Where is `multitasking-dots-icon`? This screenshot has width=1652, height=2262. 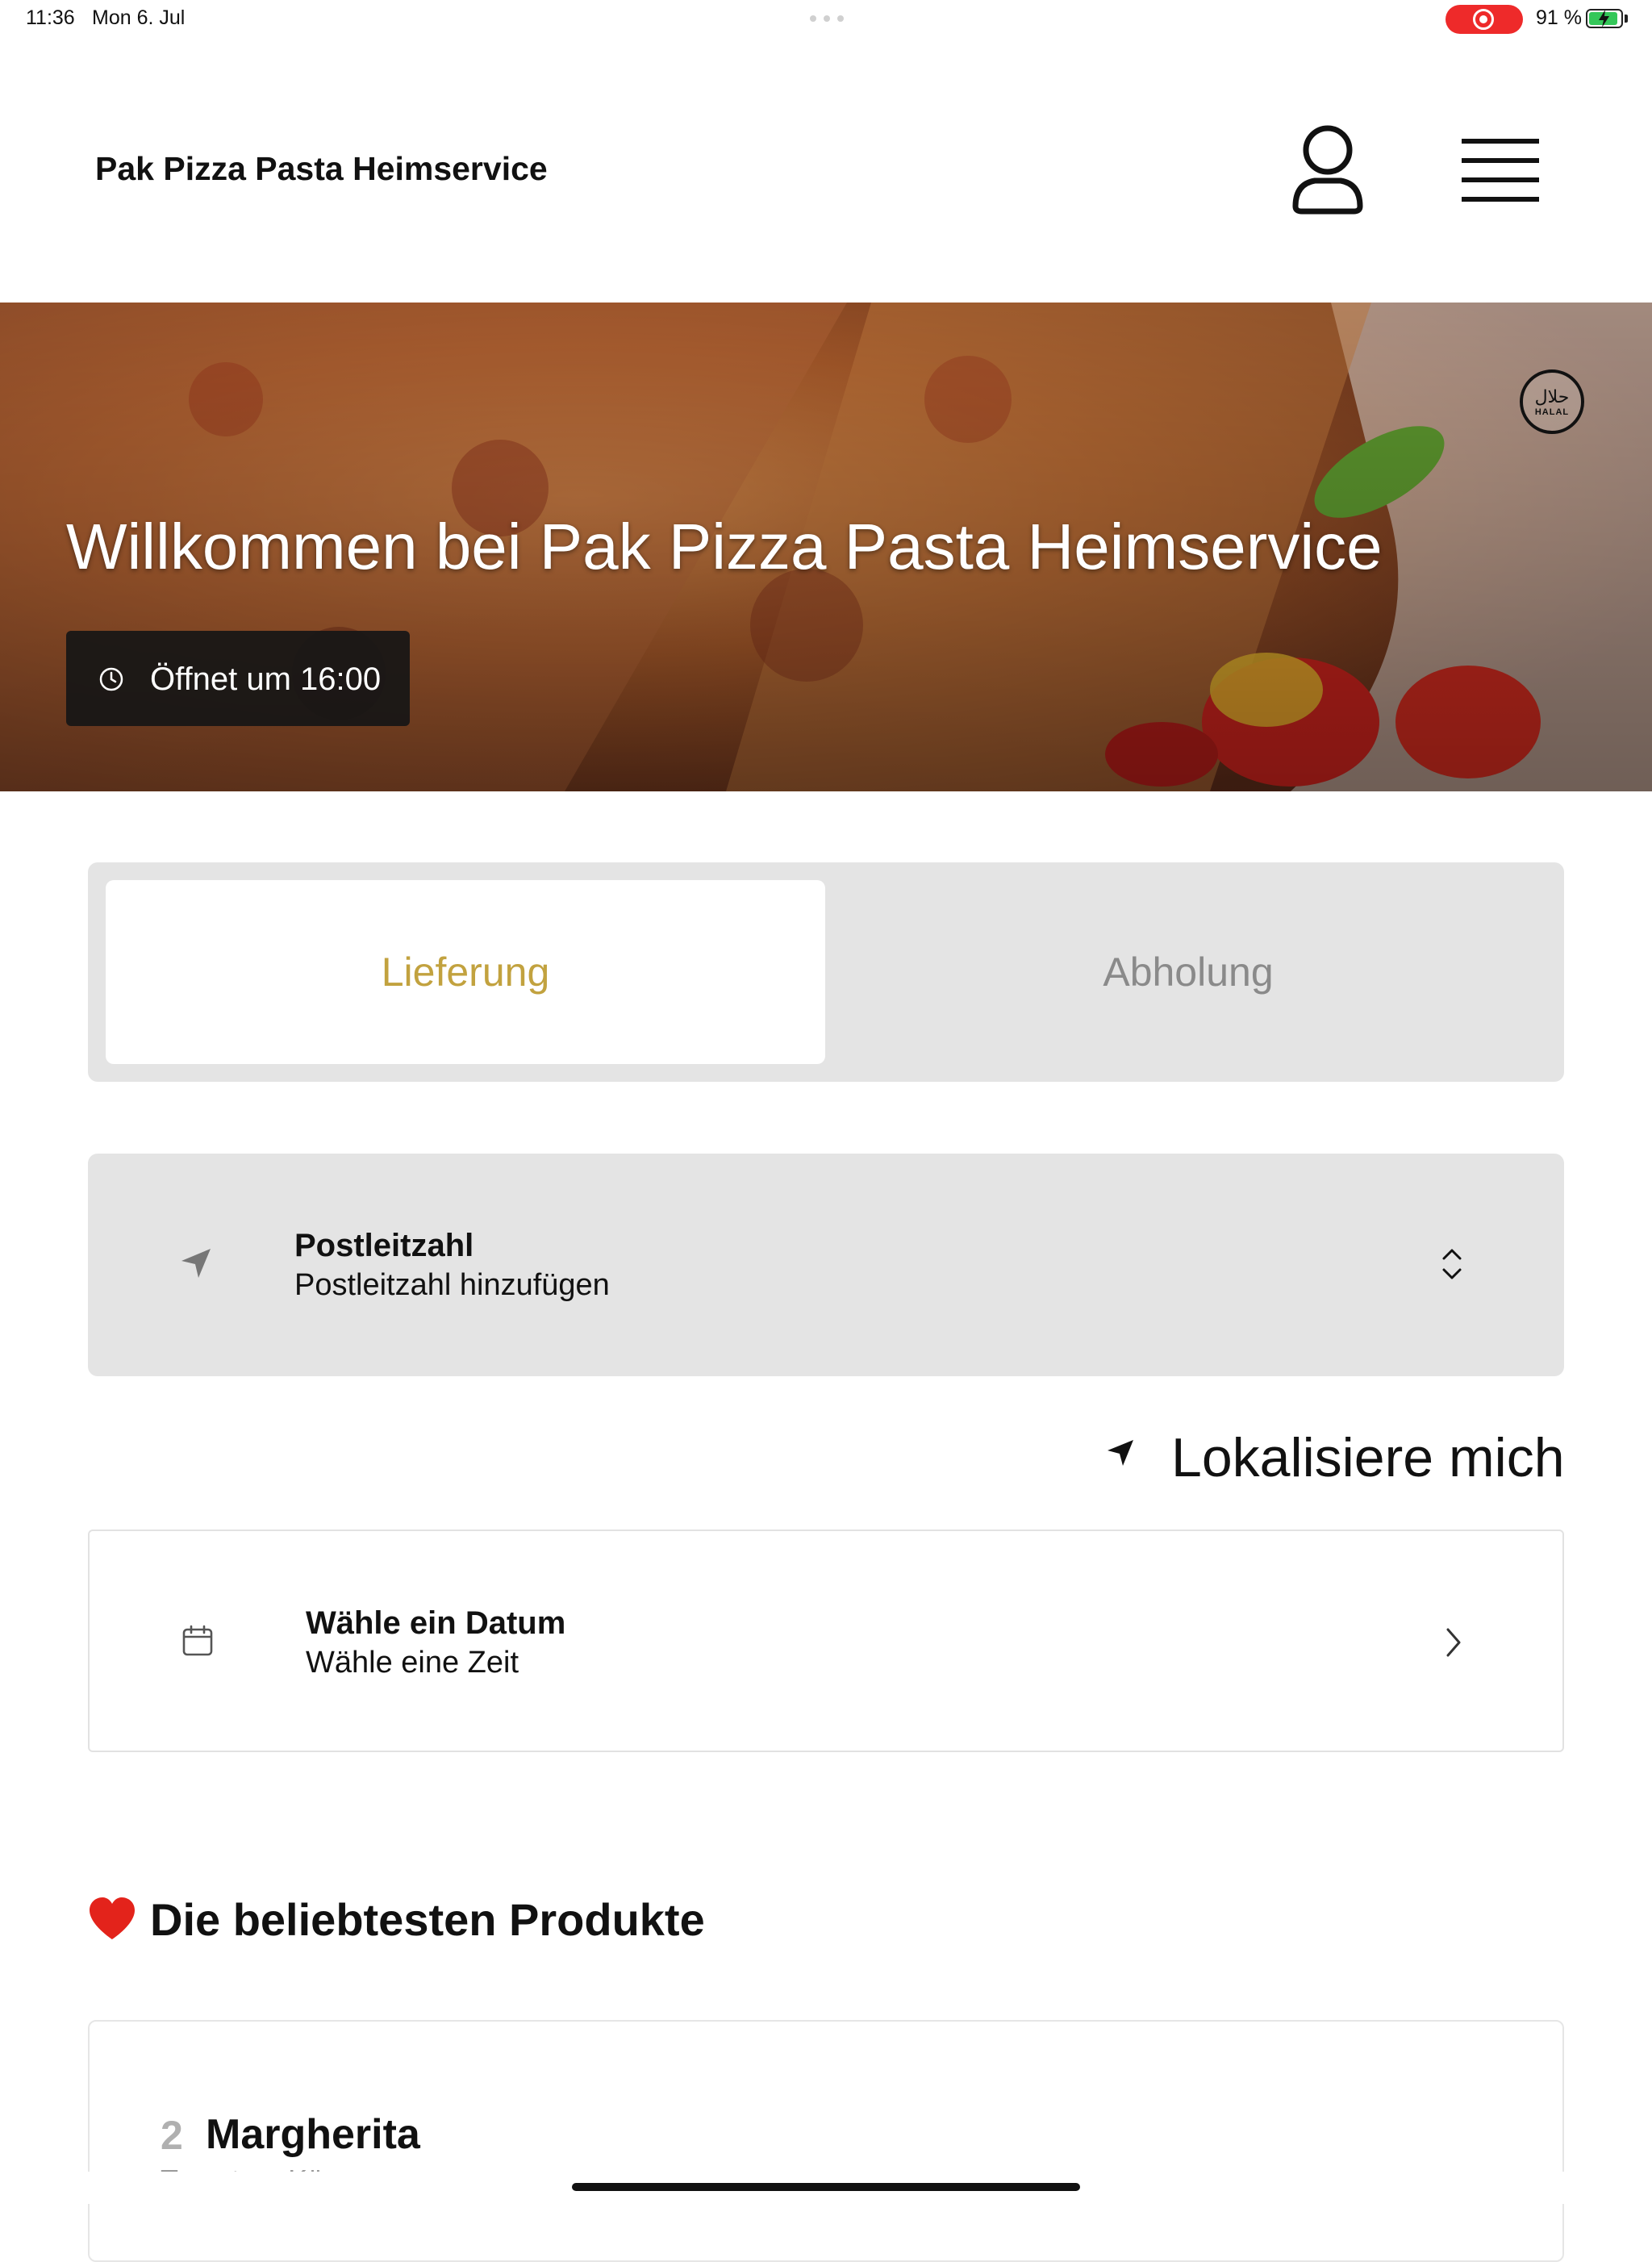
multitasking-dots-icon is located at coordinates (827, 18).